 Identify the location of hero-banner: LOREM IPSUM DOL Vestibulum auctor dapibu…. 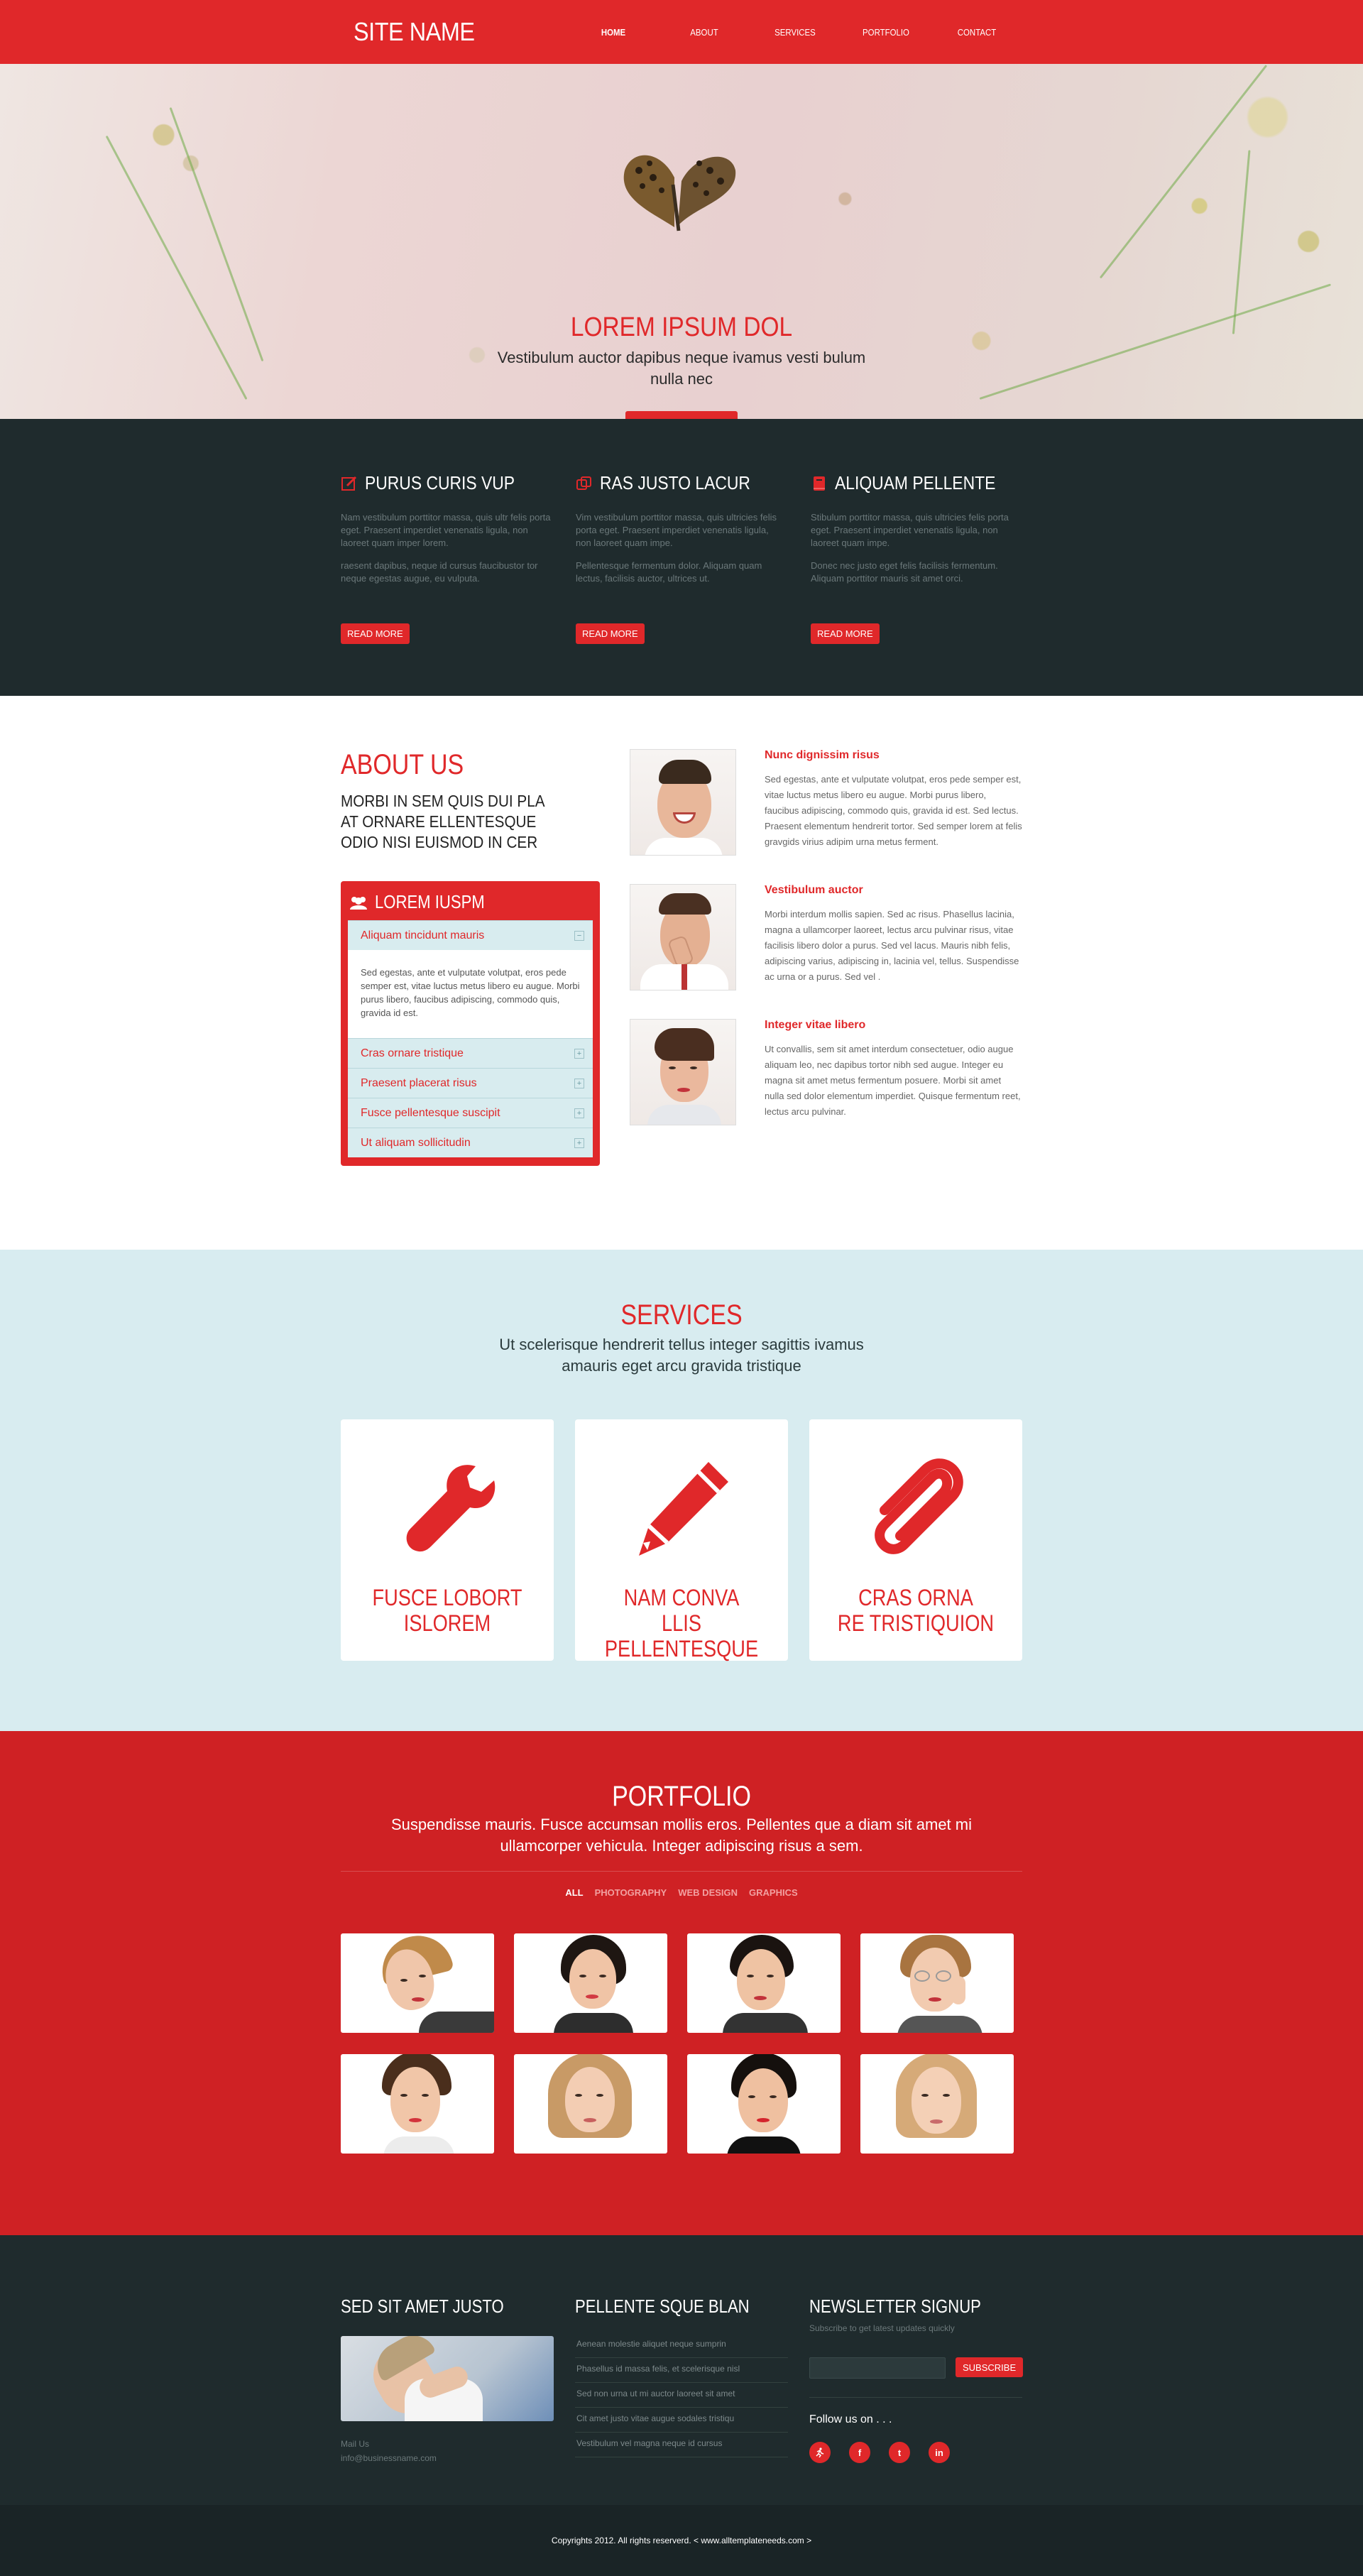
(681, 241).